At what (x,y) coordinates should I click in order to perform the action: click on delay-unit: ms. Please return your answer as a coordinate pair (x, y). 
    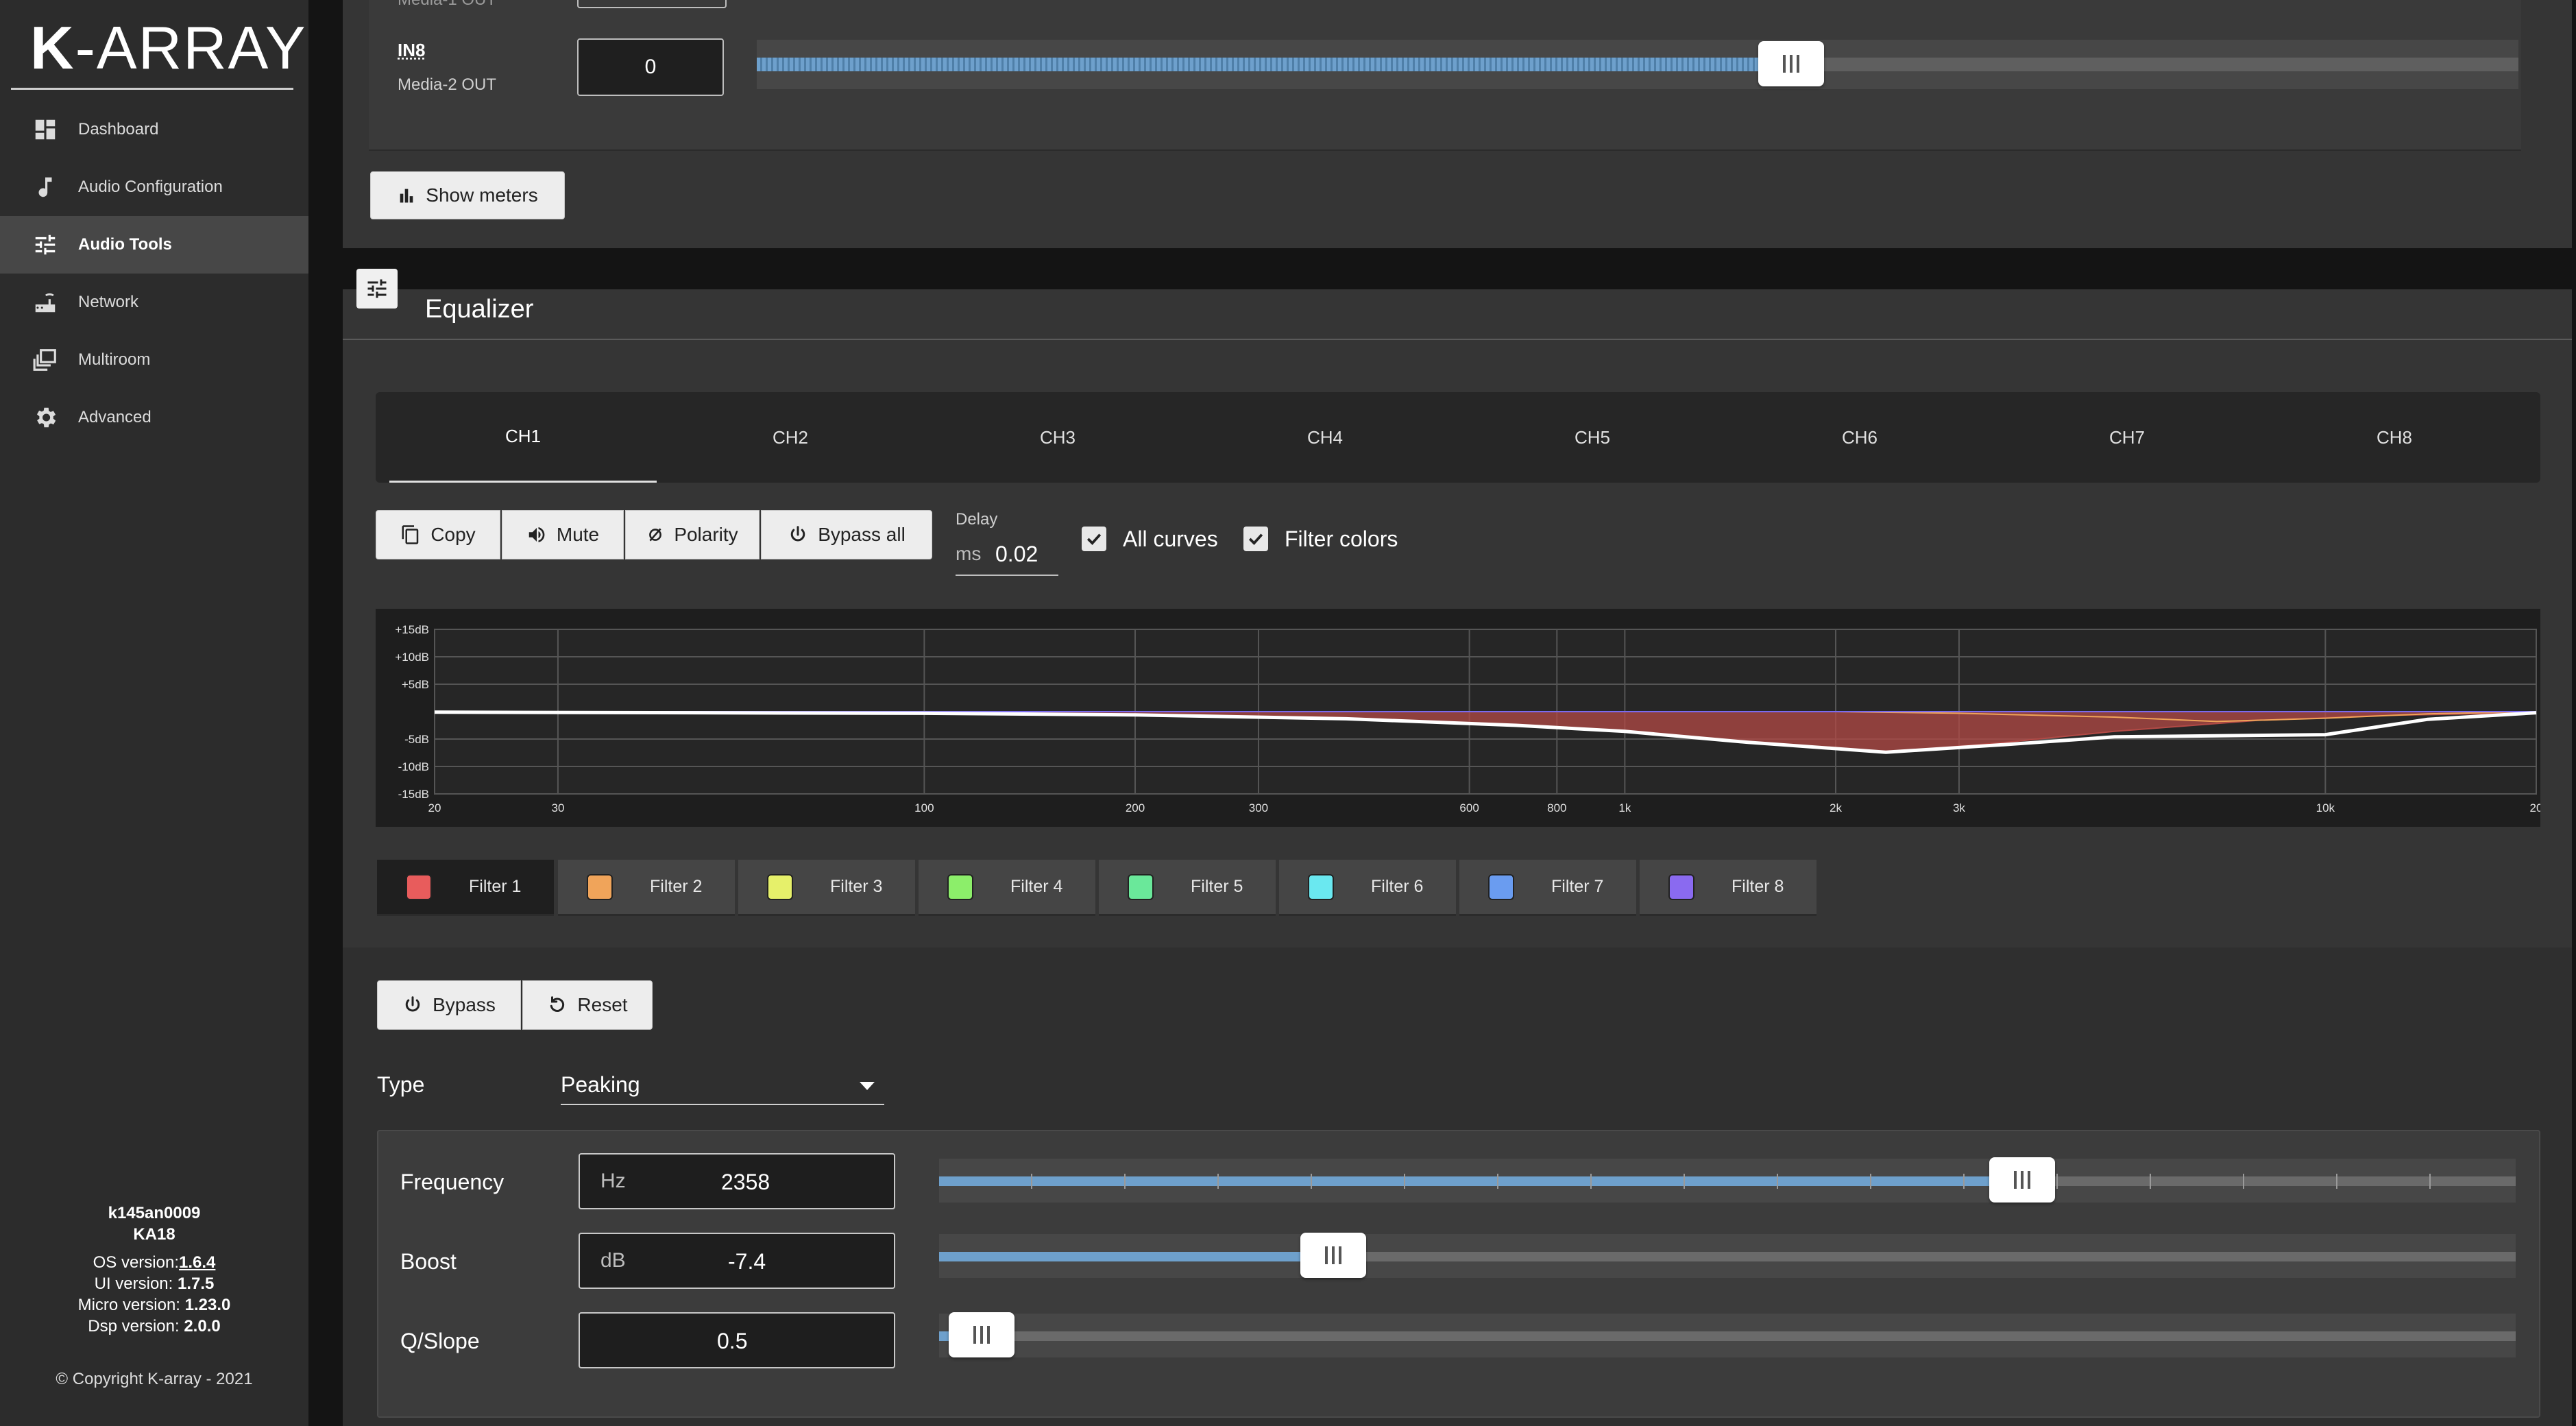
    Looking at the image, I should click on (969, 553).